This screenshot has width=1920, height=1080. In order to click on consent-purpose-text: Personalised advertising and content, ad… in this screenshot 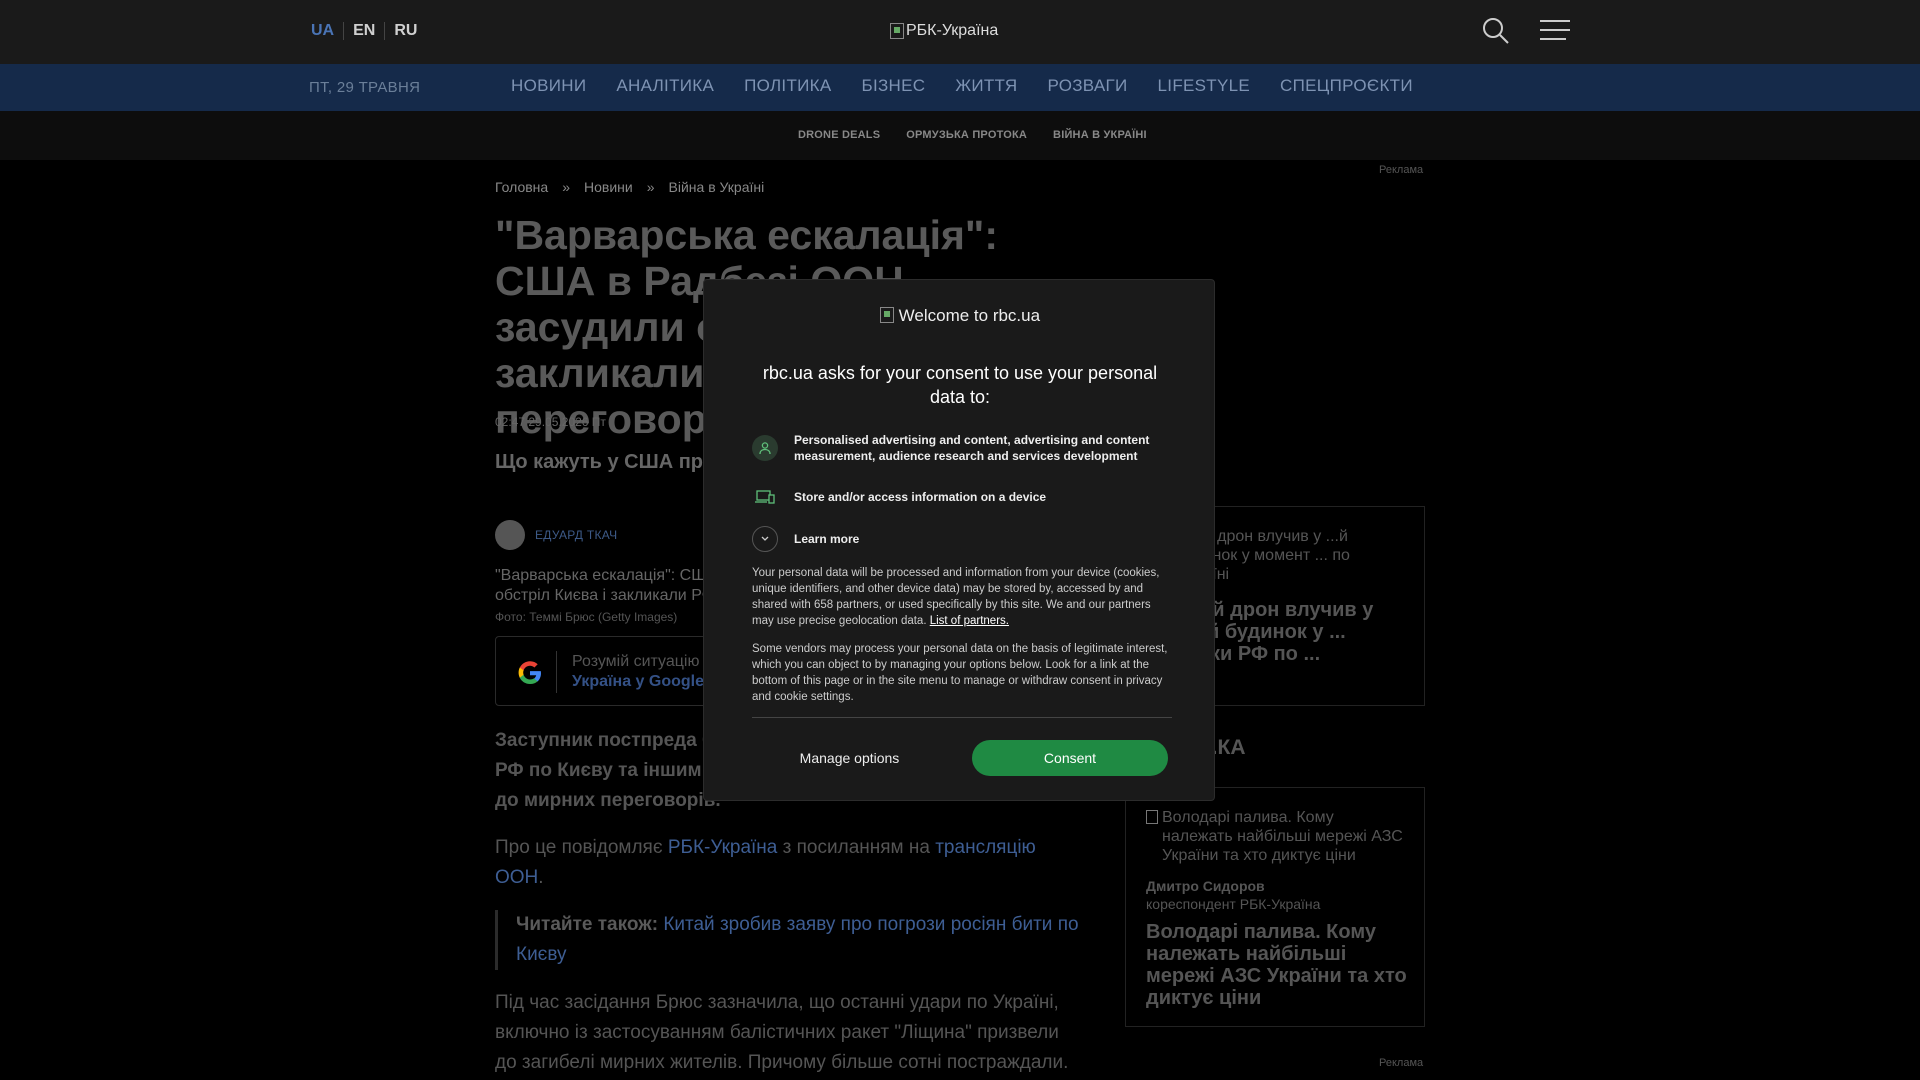, I will do `click(972, 448)`.